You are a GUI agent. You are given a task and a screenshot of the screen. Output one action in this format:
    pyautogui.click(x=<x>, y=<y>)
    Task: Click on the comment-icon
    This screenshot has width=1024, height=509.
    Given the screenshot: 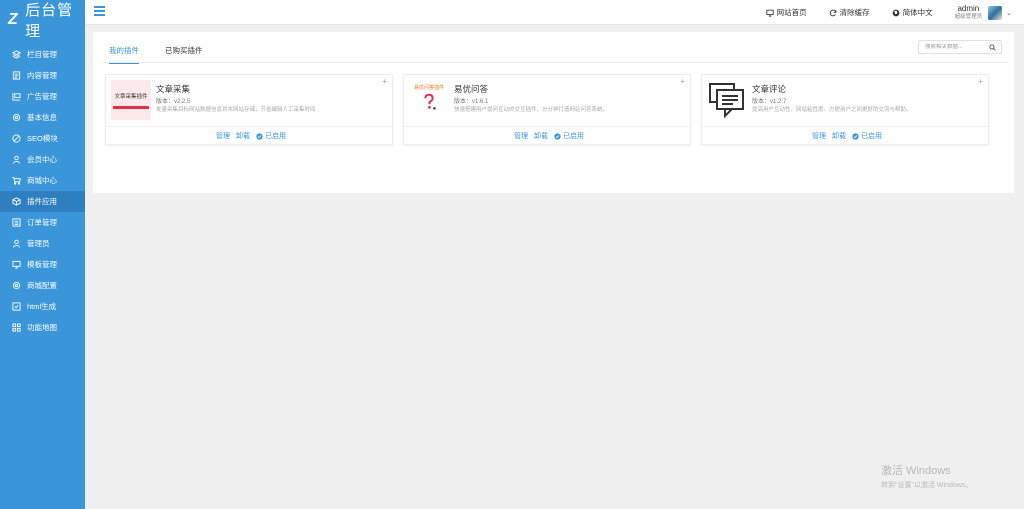 What is the action you would take?
    pyautogui.click(x=726, y=101)
    